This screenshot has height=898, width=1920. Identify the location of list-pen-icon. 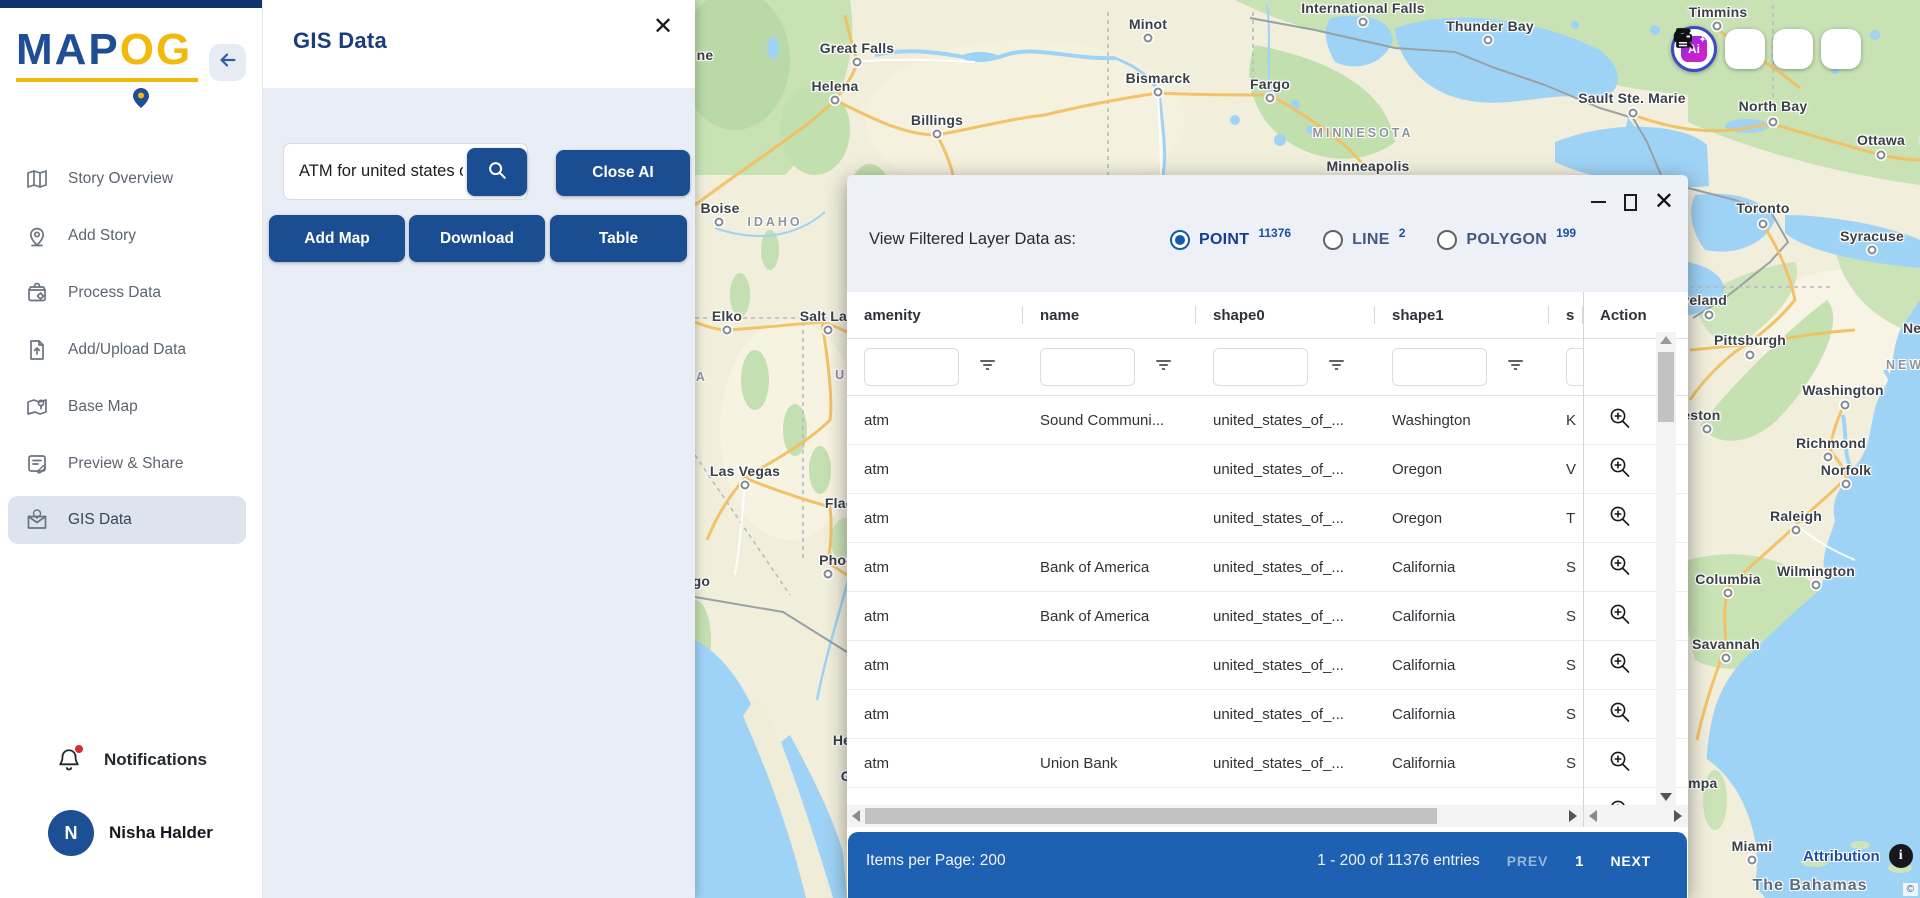
(37, 464).